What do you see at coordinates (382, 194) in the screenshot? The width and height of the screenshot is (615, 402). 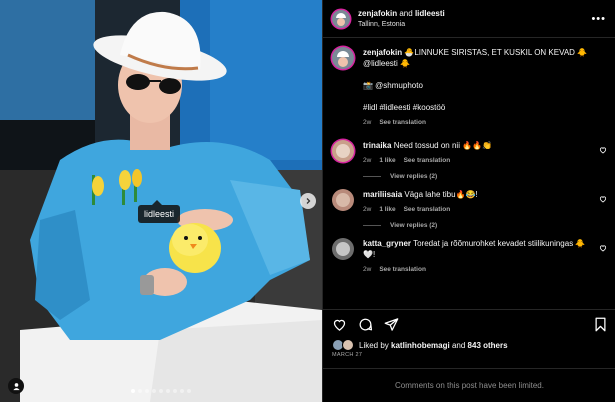 I see `comment-username: mariliisaia` at bounding box center [382, 194].